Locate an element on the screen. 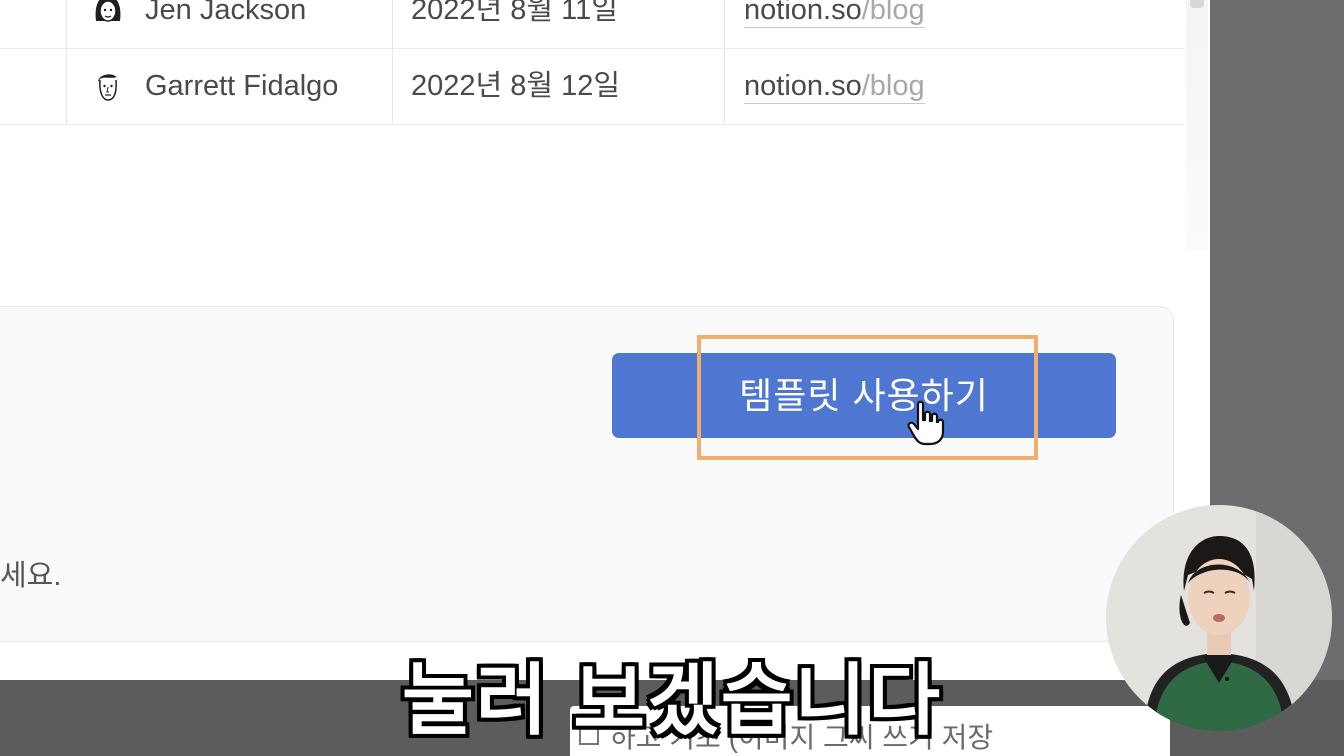  table-row: Jen Jackson 2022년 8월 11일 notion.so/blog is located at coordinates (592, 24).